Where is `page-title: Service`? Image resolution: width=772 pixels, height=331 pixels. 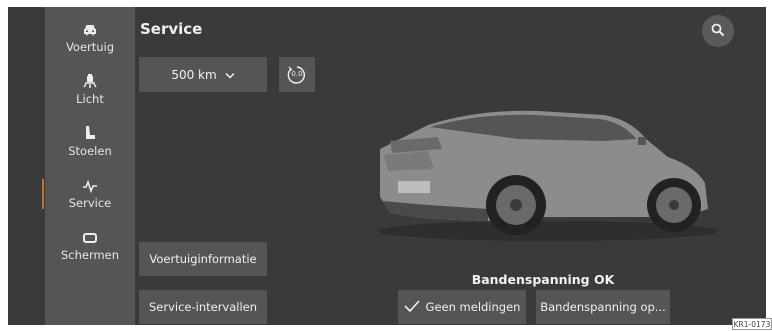
page-title: Service is located at coordinates (171, 29).